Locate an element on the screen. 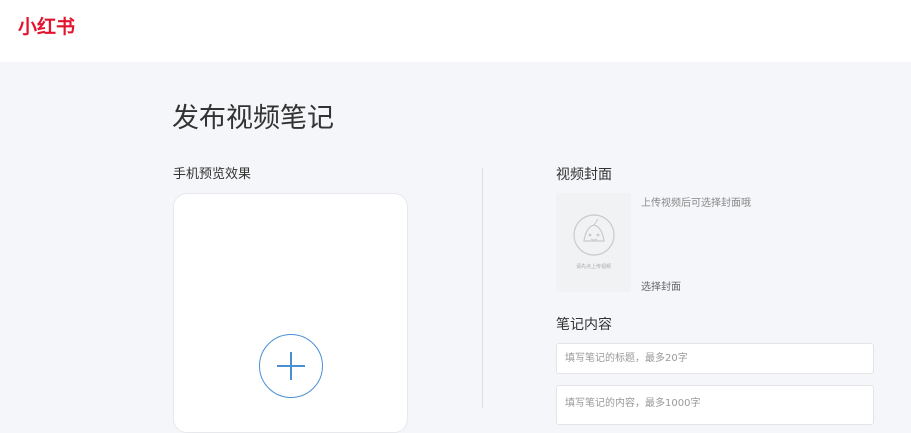 Image resolution: width=911 pixels, height=433 pixels. content-label: 笔记内容 is located at coordinates (584, 325).